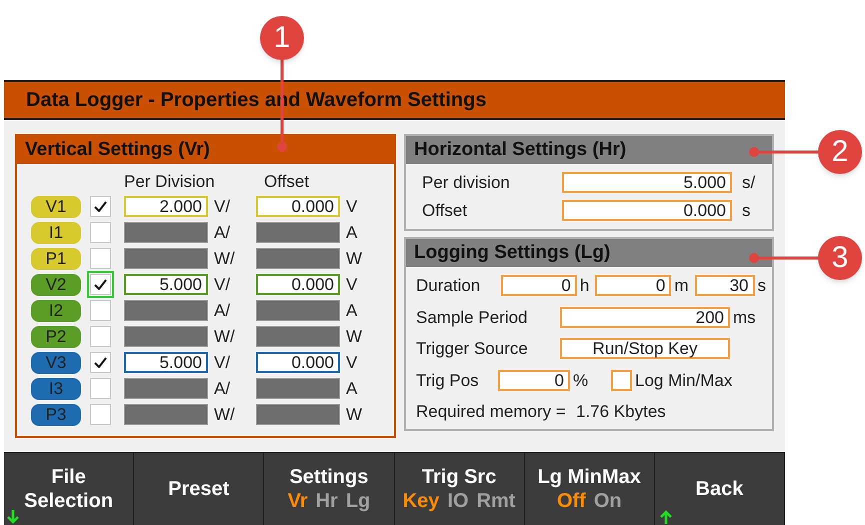  I want to click on softkey: Back, so click(720, 489).